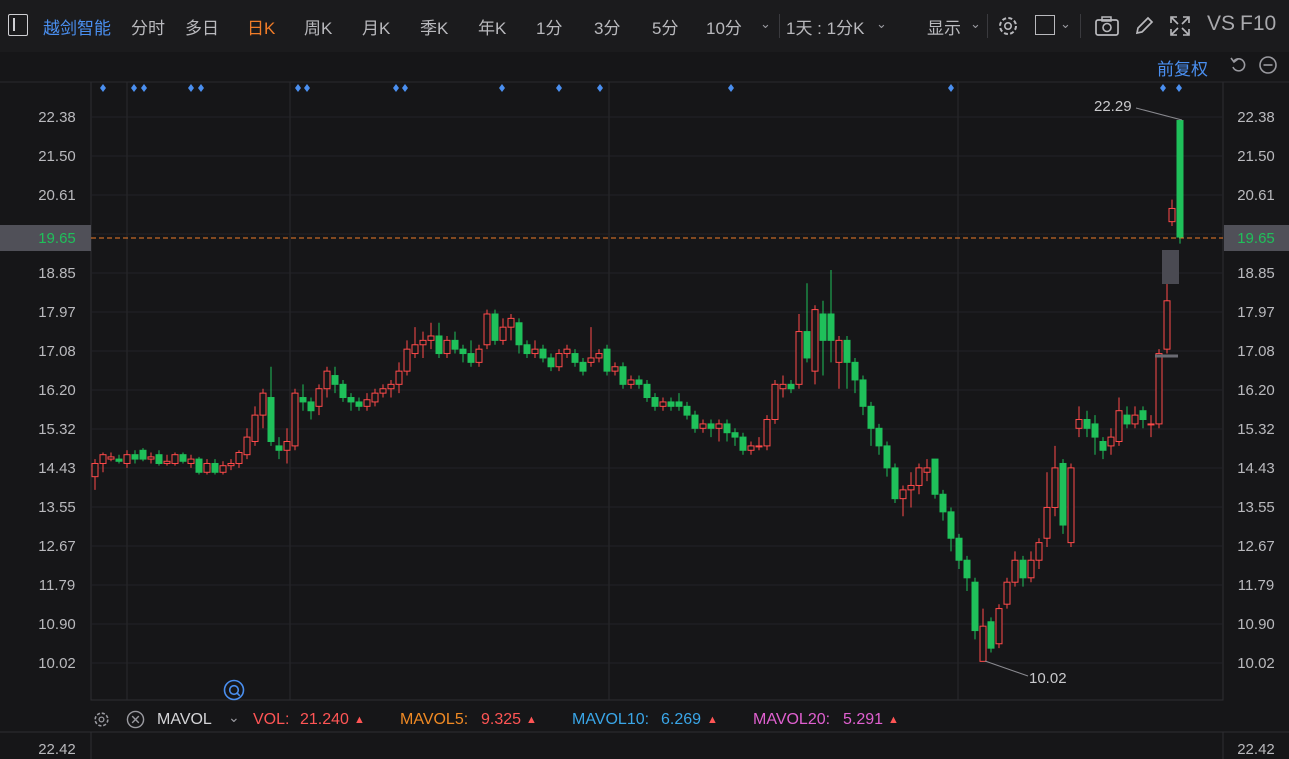 The width and height of the screenshot is (1289, 759). I want to click on color-box-icon, so click(1045, 25).